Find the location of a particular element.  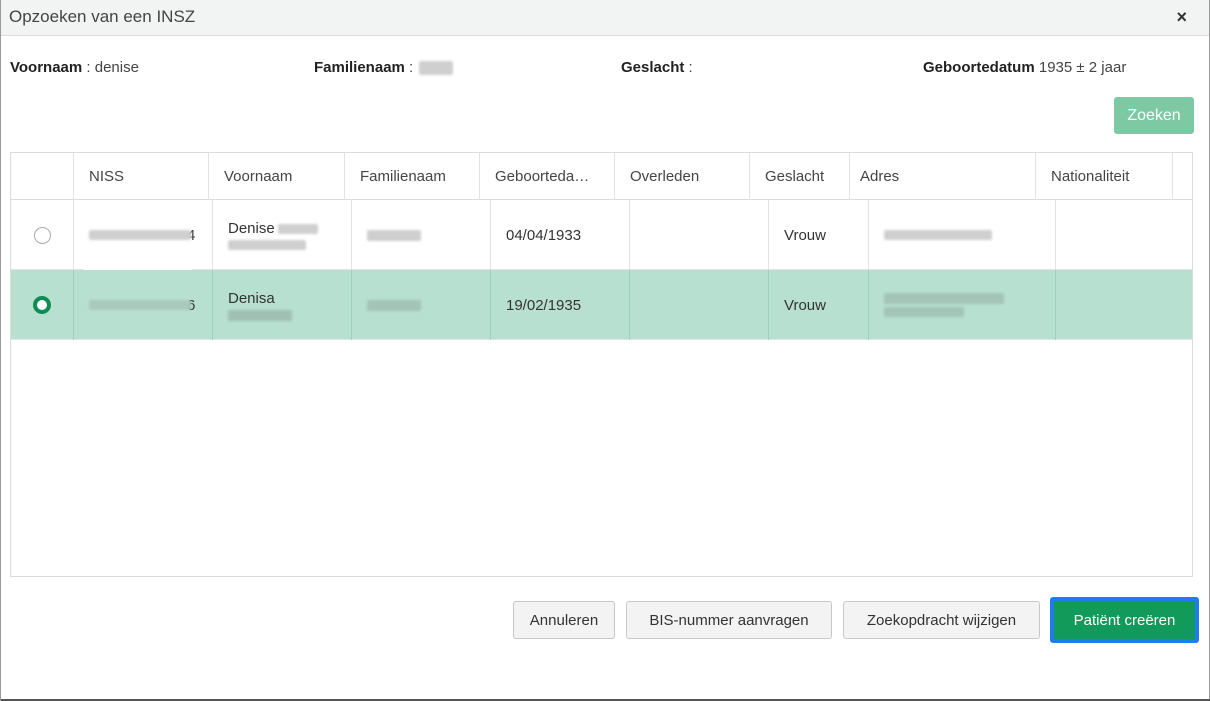

criteria-gender: Geslacht : is located at coordinates (657, 67).